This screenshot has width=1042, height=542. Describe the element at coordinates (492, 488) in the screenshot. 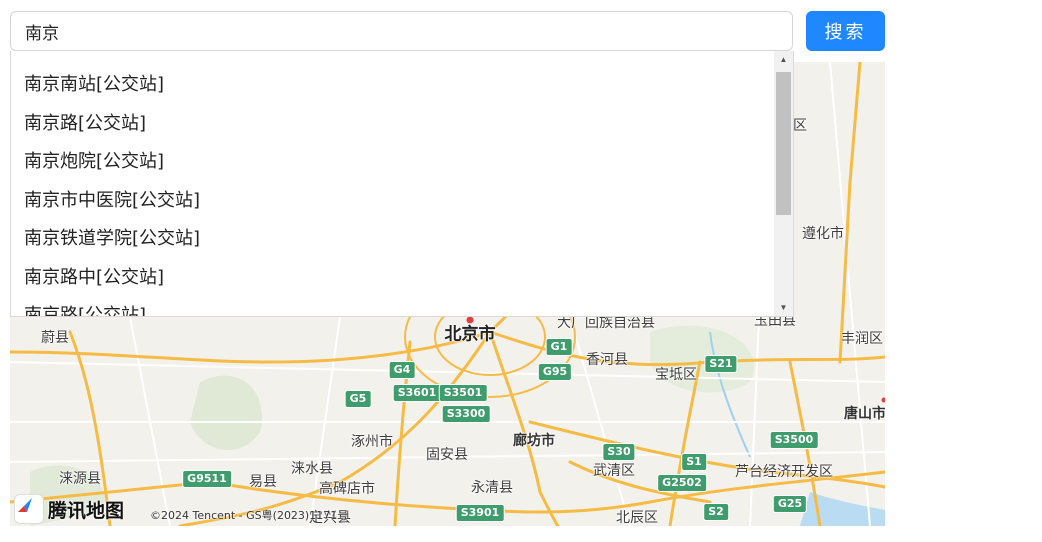

I see `map-label: 永清县` at that location.